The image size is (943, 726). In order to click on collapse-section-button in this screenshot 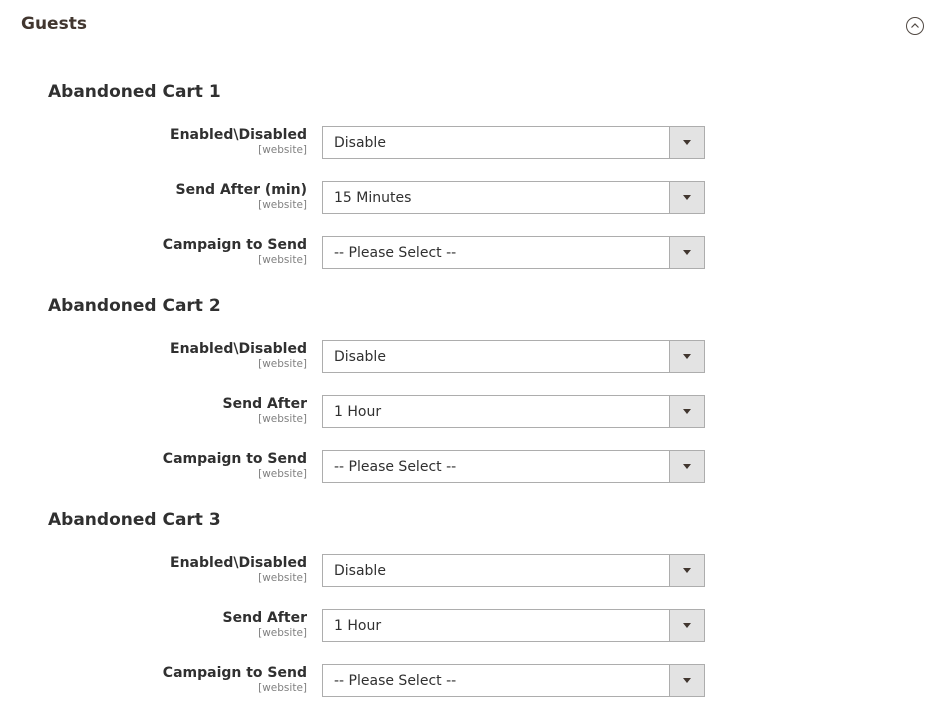, I will do `click(915, 26)`.